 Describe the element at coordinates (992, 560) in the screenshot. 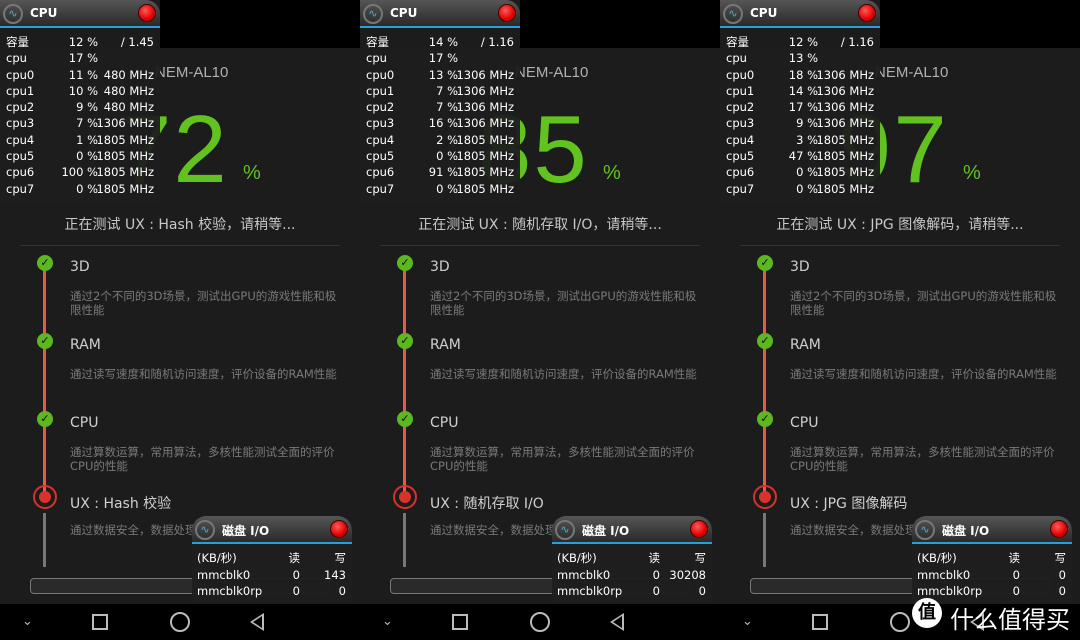

I see `disk-io-overlay: ∿ 磁盘 I/O (KB/秒) 读写 mmcblk0 0 0 mmcblk0rp 0 0` at that location.